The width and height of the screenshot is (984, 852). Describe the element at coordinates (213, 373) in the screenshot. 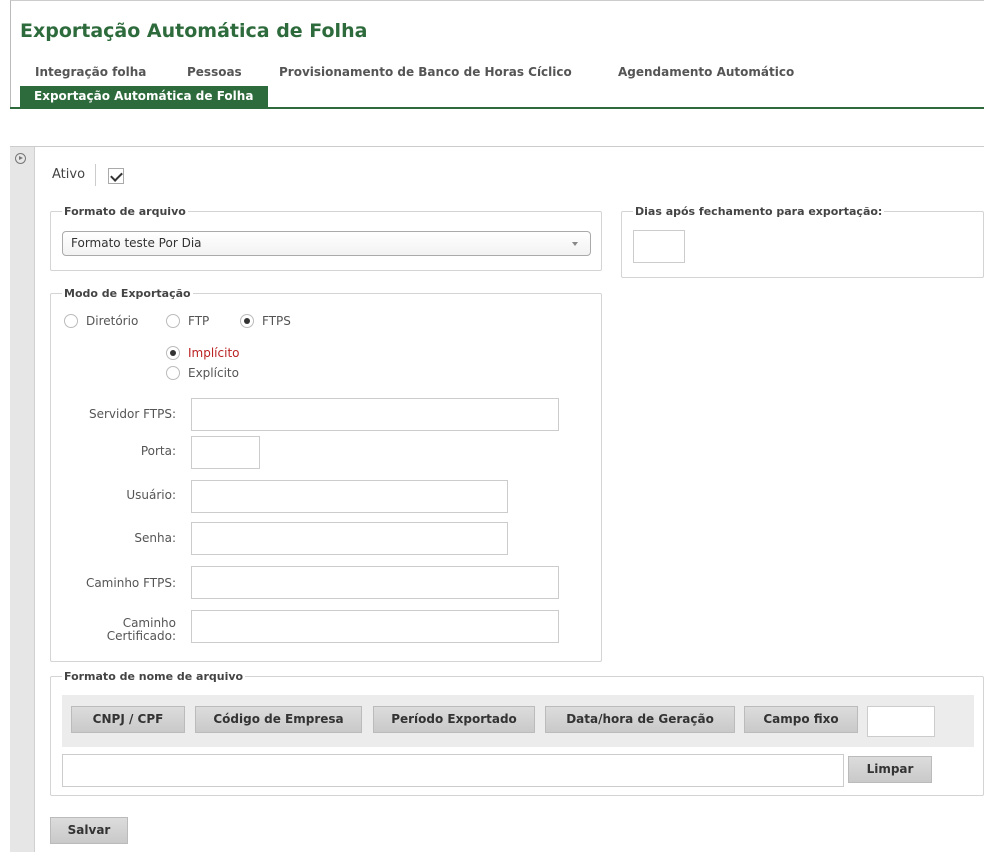

I see `radio-explicito-label: Explícito` at that location.